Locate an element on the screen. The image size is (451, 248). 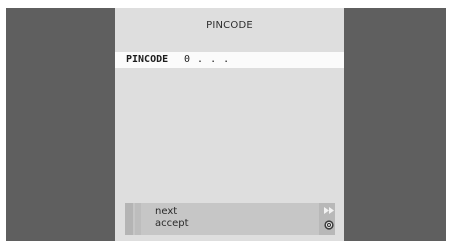
next-hint-label: next is located at coordinates (166, 211).